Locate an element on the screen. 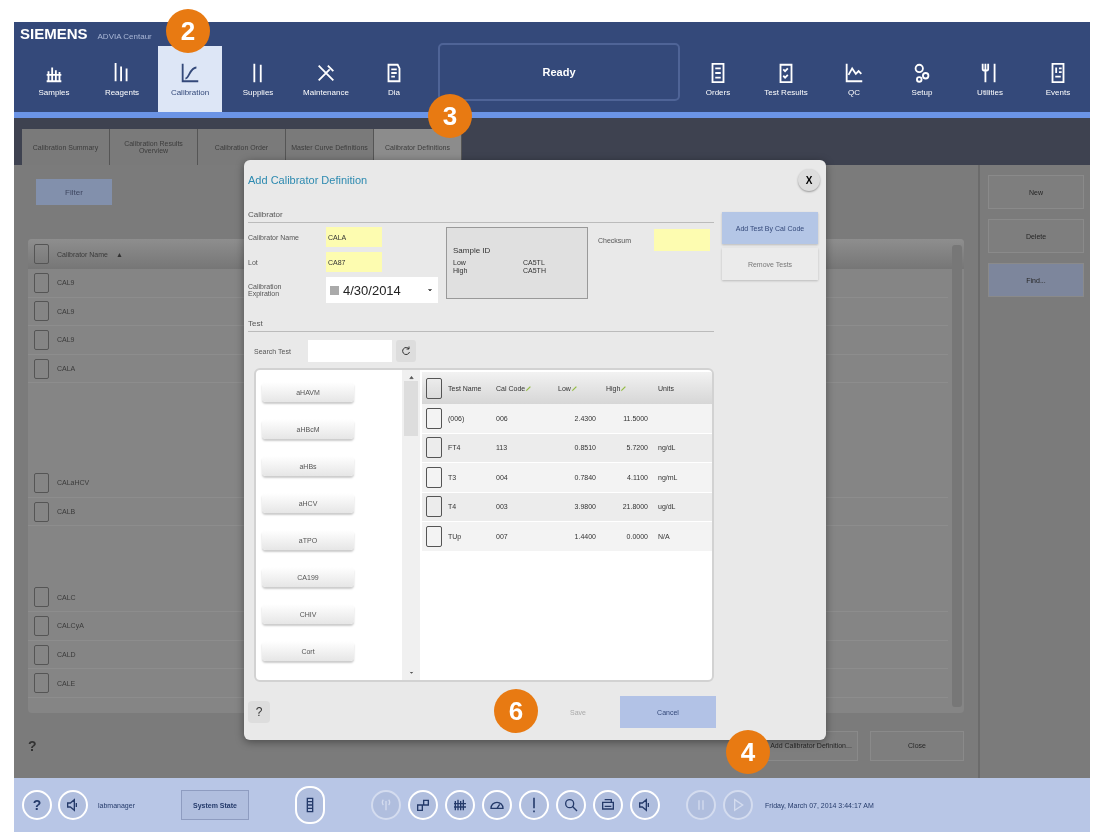 This screenshot has height=832, width=1102. nav-tab: Dia is located at coordinates (394, 79).